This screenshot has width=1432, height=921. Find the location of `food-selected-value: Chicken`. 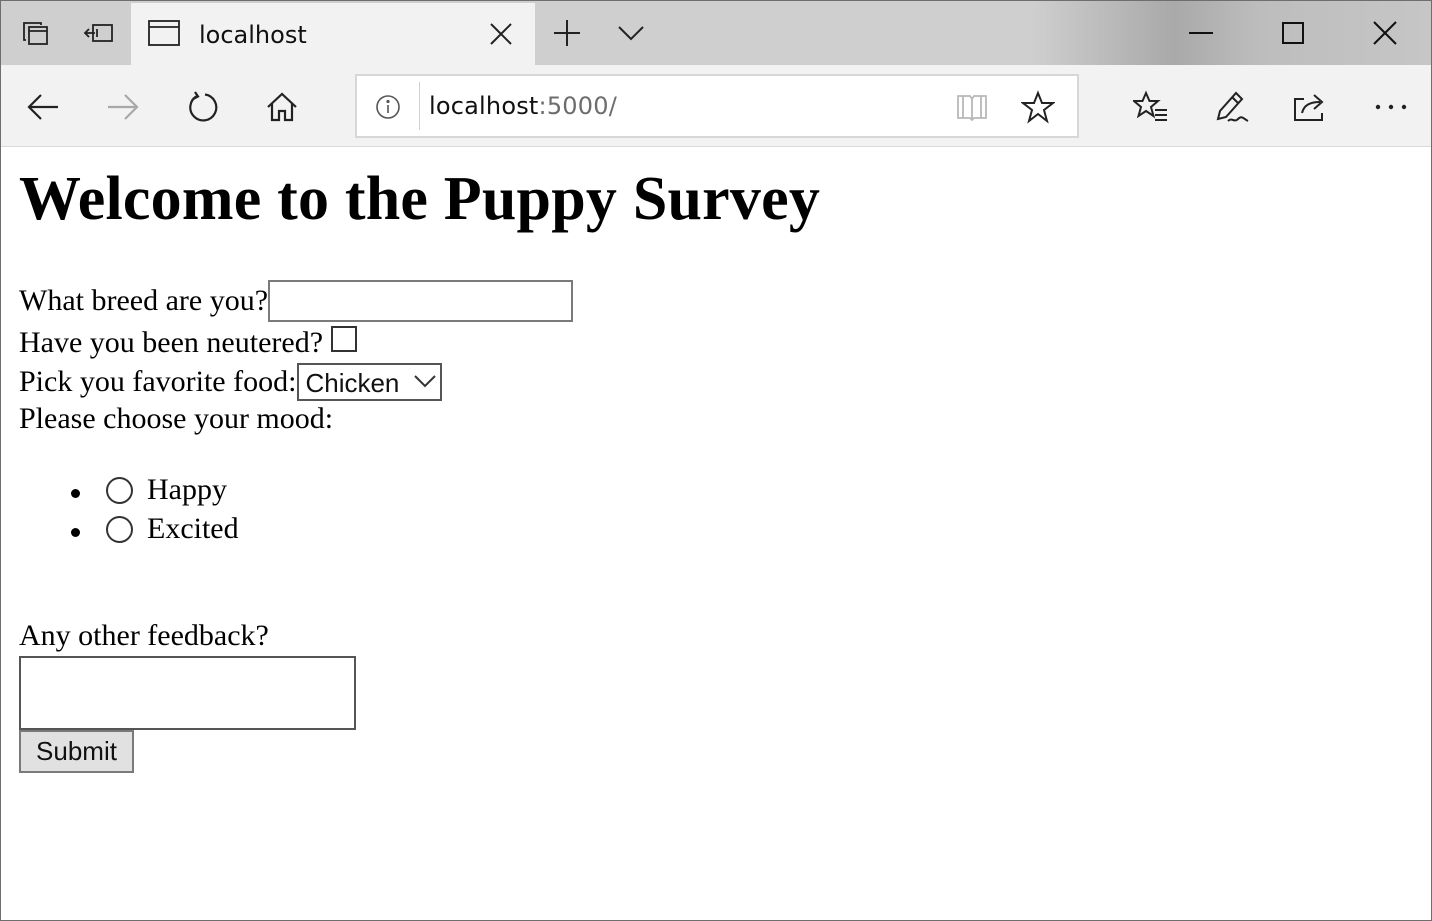

food-selected-value: Chicken is located at coordinates (352, 383).